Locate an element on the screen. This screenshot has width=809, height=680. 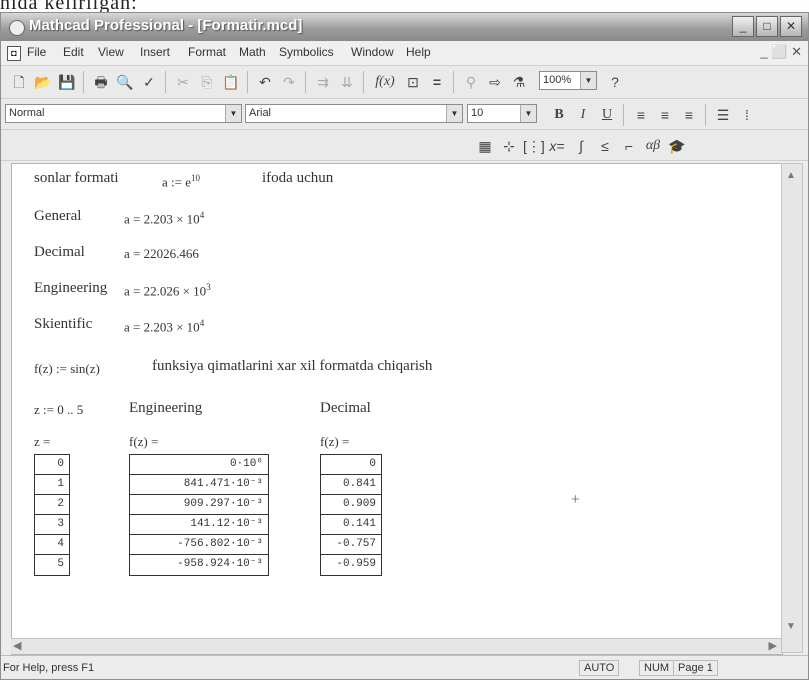
cut-icon: ✂ is located at coordinates (183, 82).